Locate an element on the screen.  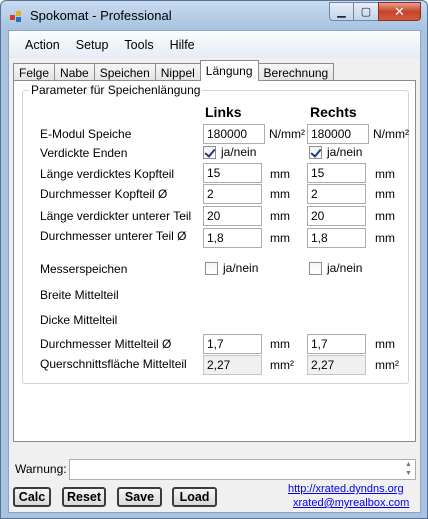
laenge-kopf-left-unit: mm is located at coordinates (280, 174).